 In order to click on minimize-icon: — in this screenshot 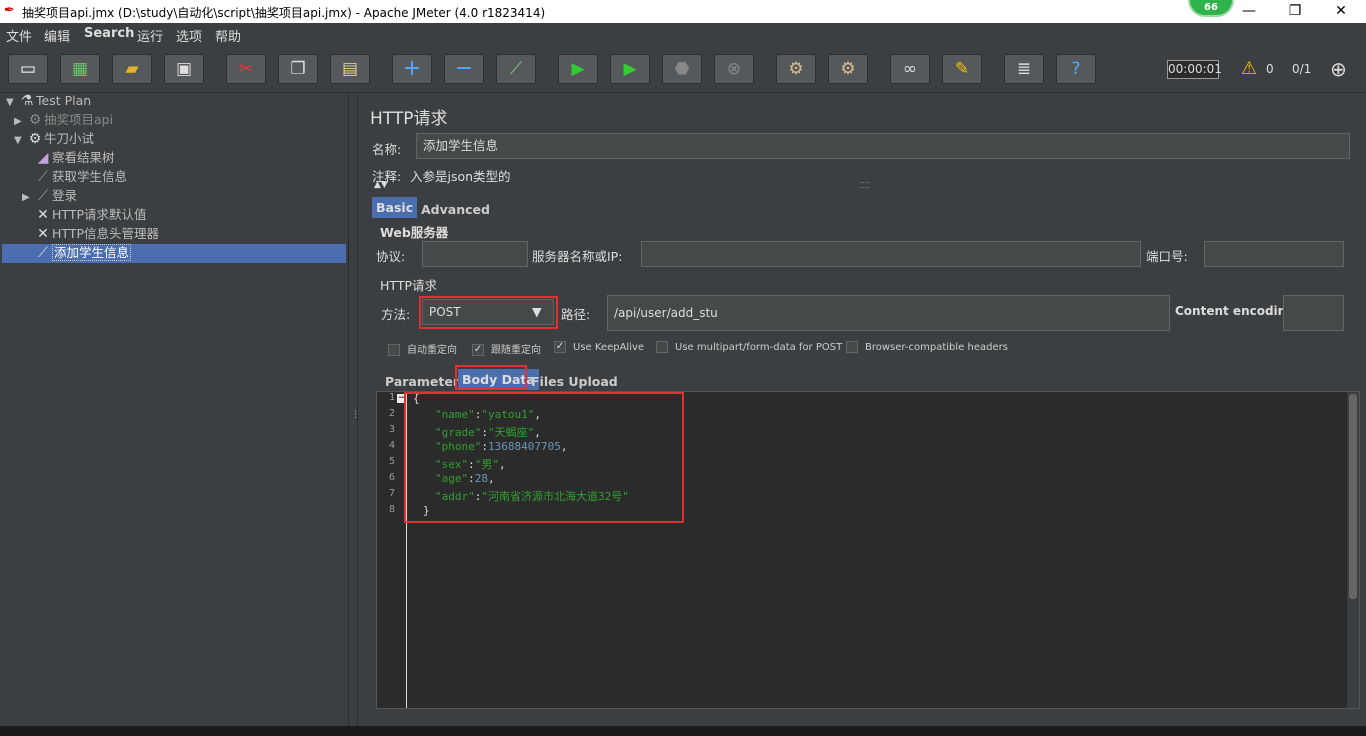, I will do `click(1249, 11)`.